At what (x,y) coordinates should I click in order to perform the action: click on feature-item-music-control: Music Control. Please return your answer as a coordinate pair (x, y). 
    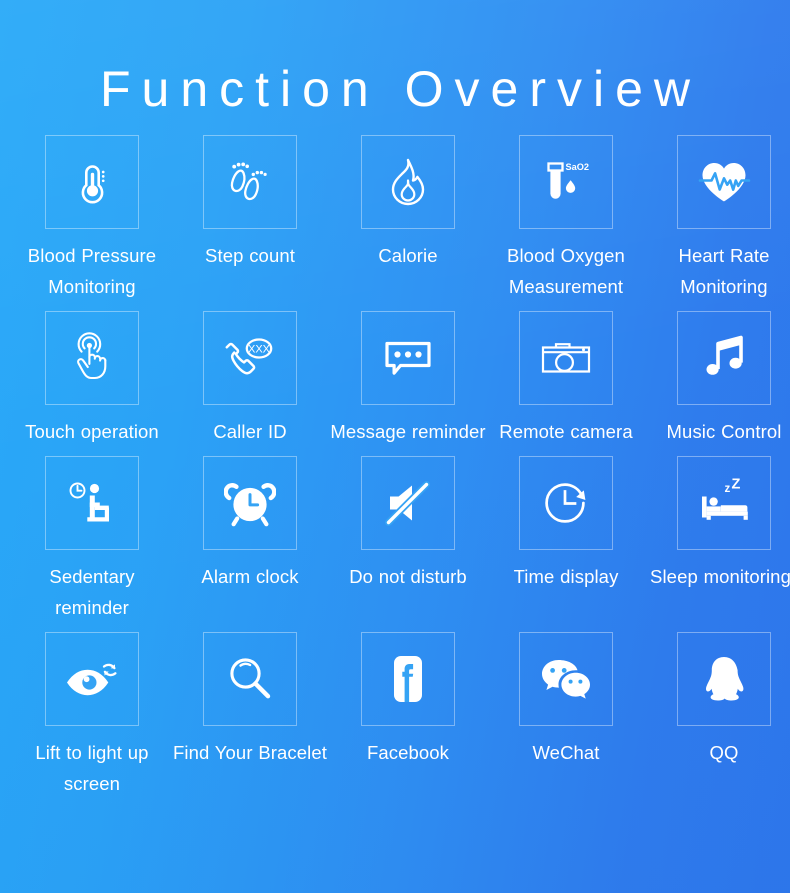
    Looking at the image, I should click on (717, 379).